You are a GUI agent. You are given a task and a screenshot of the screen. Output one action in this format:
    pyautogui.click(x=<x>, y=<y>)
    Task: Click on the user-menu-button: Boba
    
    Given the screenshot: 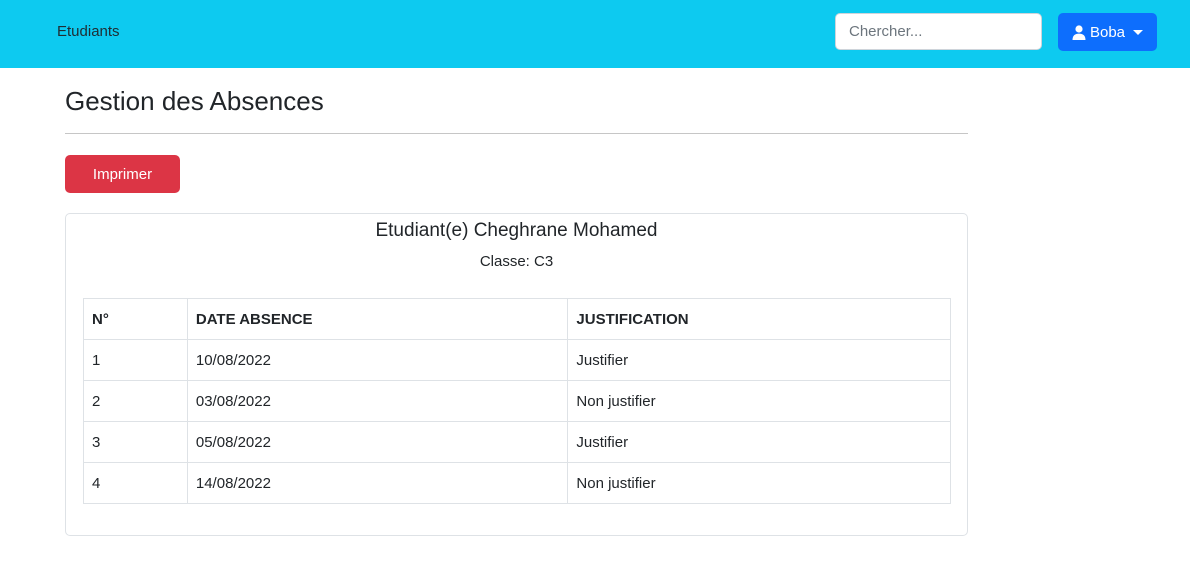 What is the action you would take?
    pyautogui.click(x=1107, y=32)
    